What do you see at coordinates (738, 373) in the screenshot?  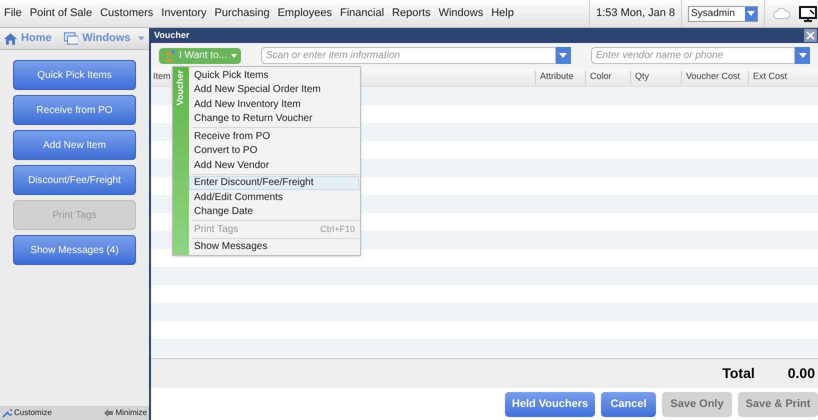 I see `total-label: Total` at bounding box center [738, 373].